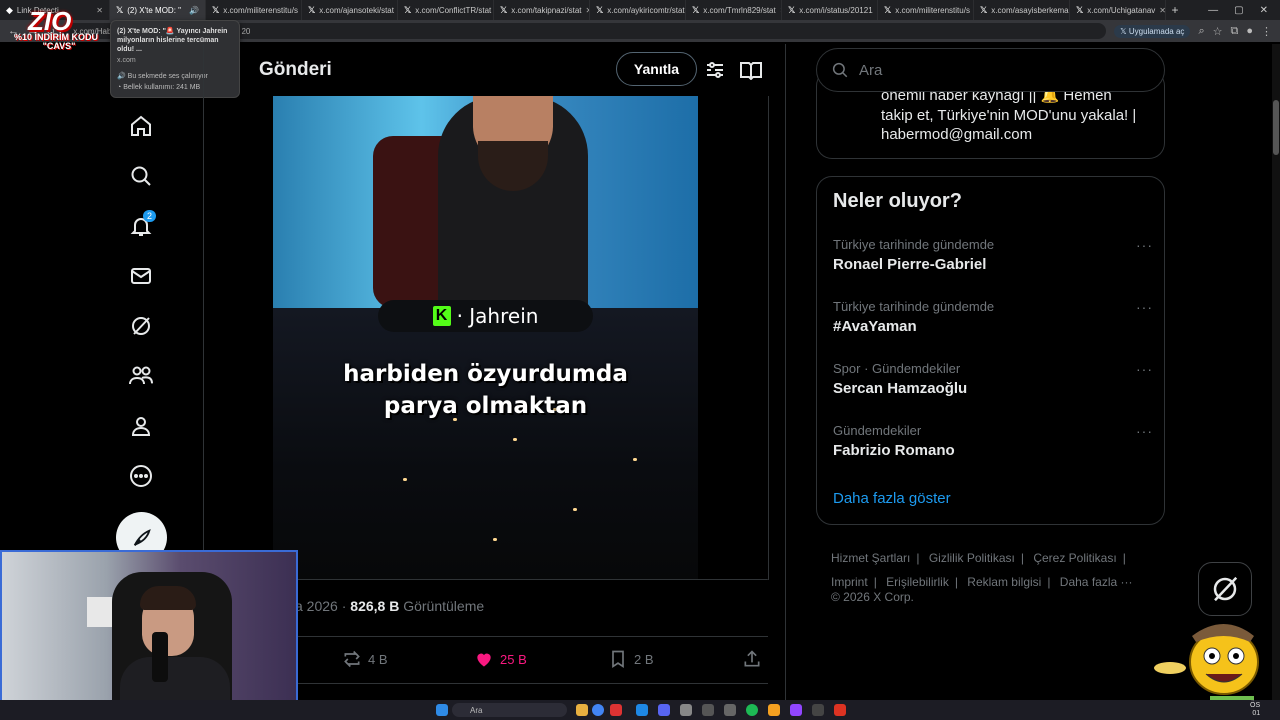 The width and height of the screenshot is (1280, 720). I want to click on like-button: 25 B, so click(500, 659).